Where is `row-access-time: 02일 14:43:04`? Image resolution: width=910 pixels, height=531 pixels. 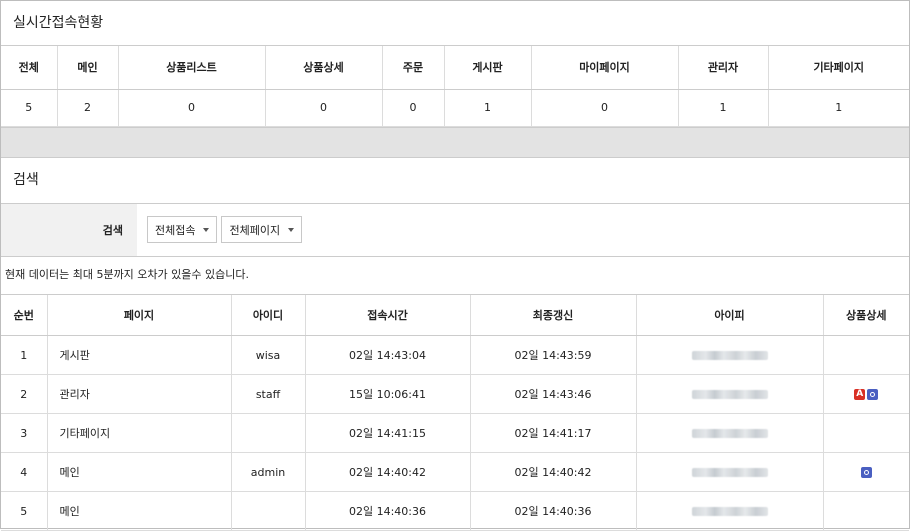 row-access-time: 02일 14:43:04 is located at coordinates (387, 355).